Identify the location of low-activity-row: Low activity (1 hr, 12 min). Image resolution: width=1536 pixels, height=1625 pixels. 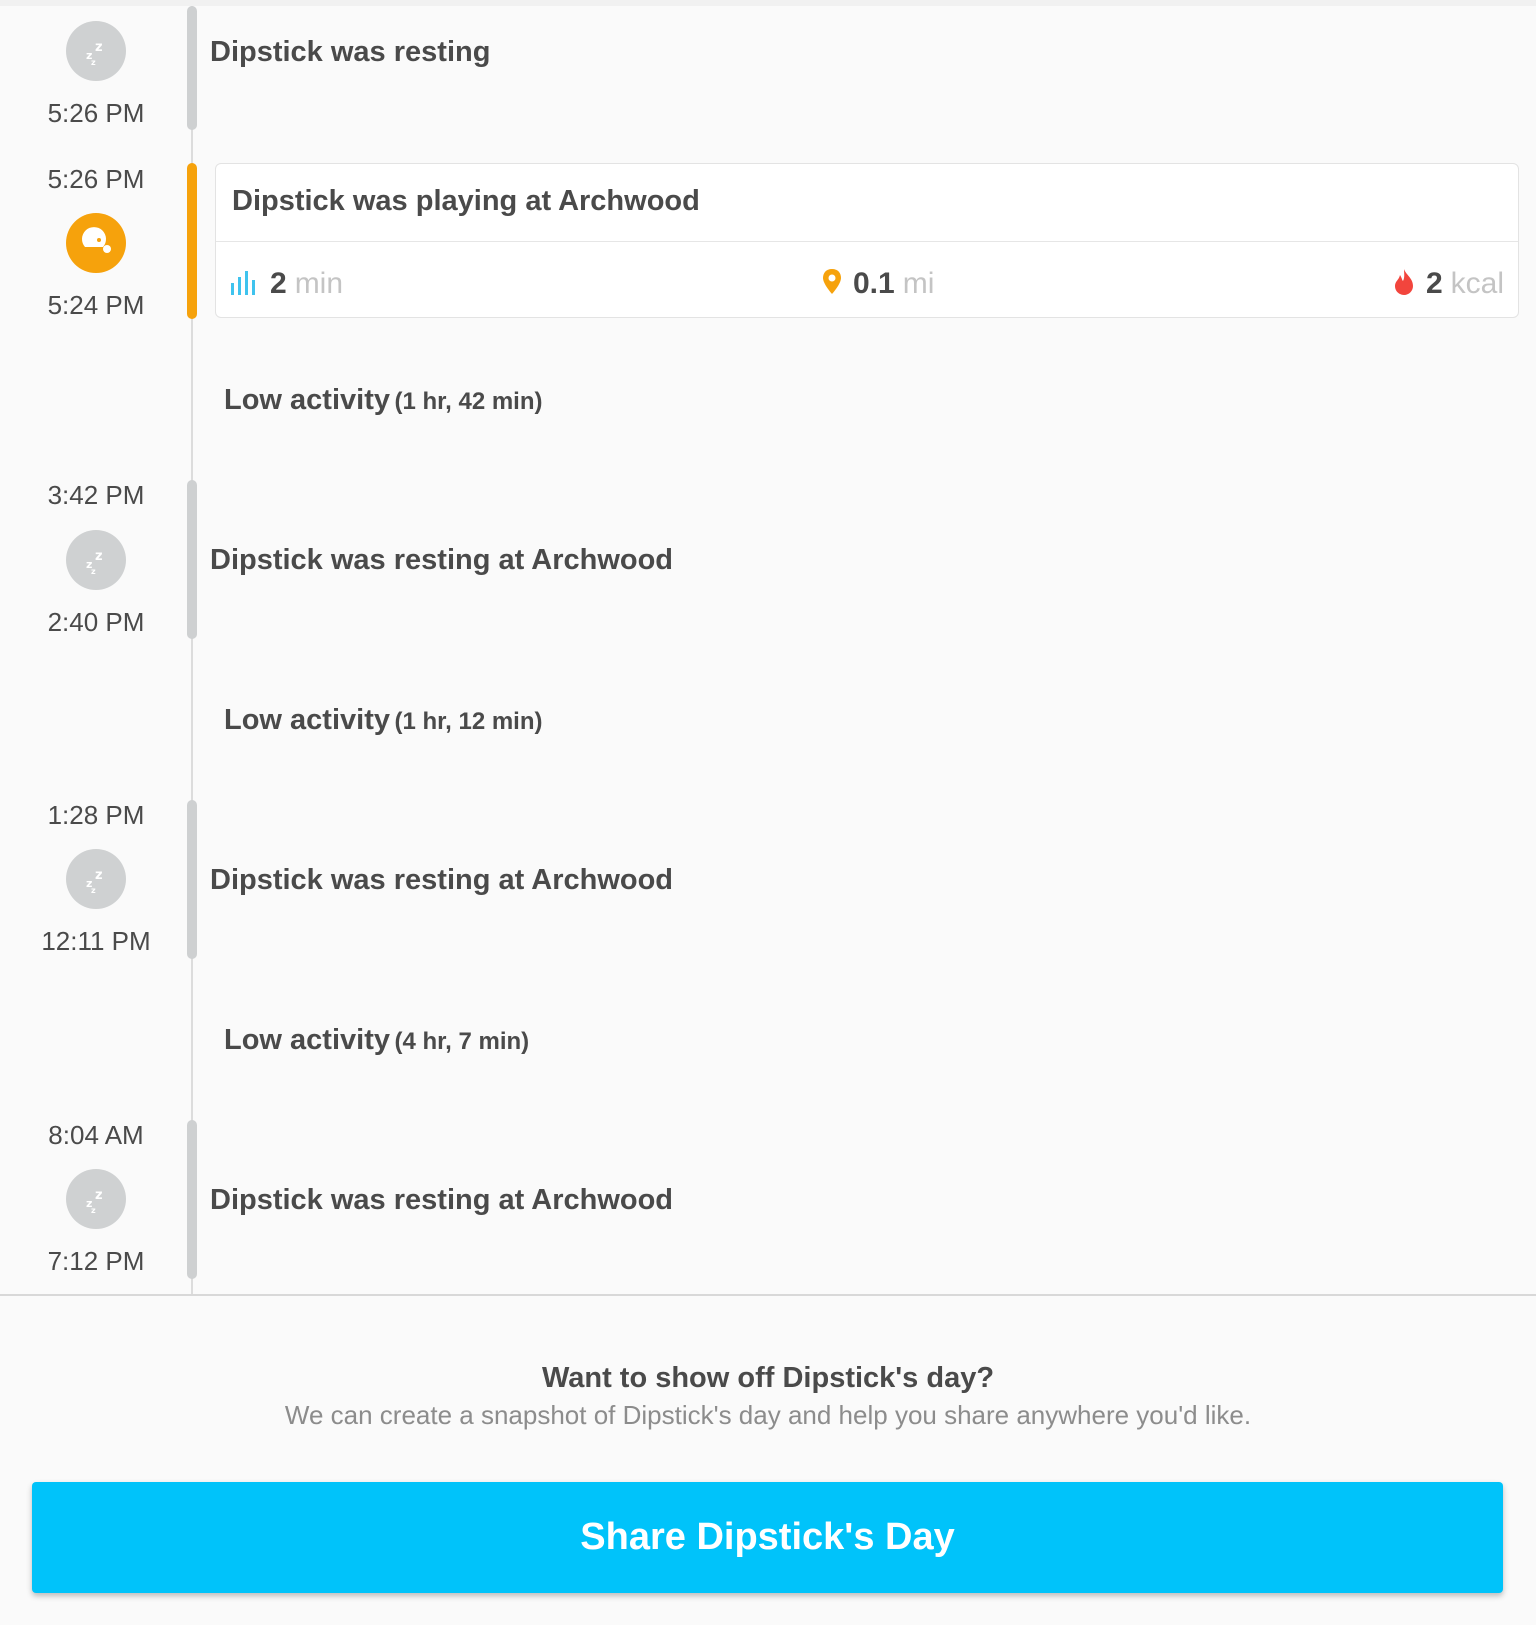
(383, 722).